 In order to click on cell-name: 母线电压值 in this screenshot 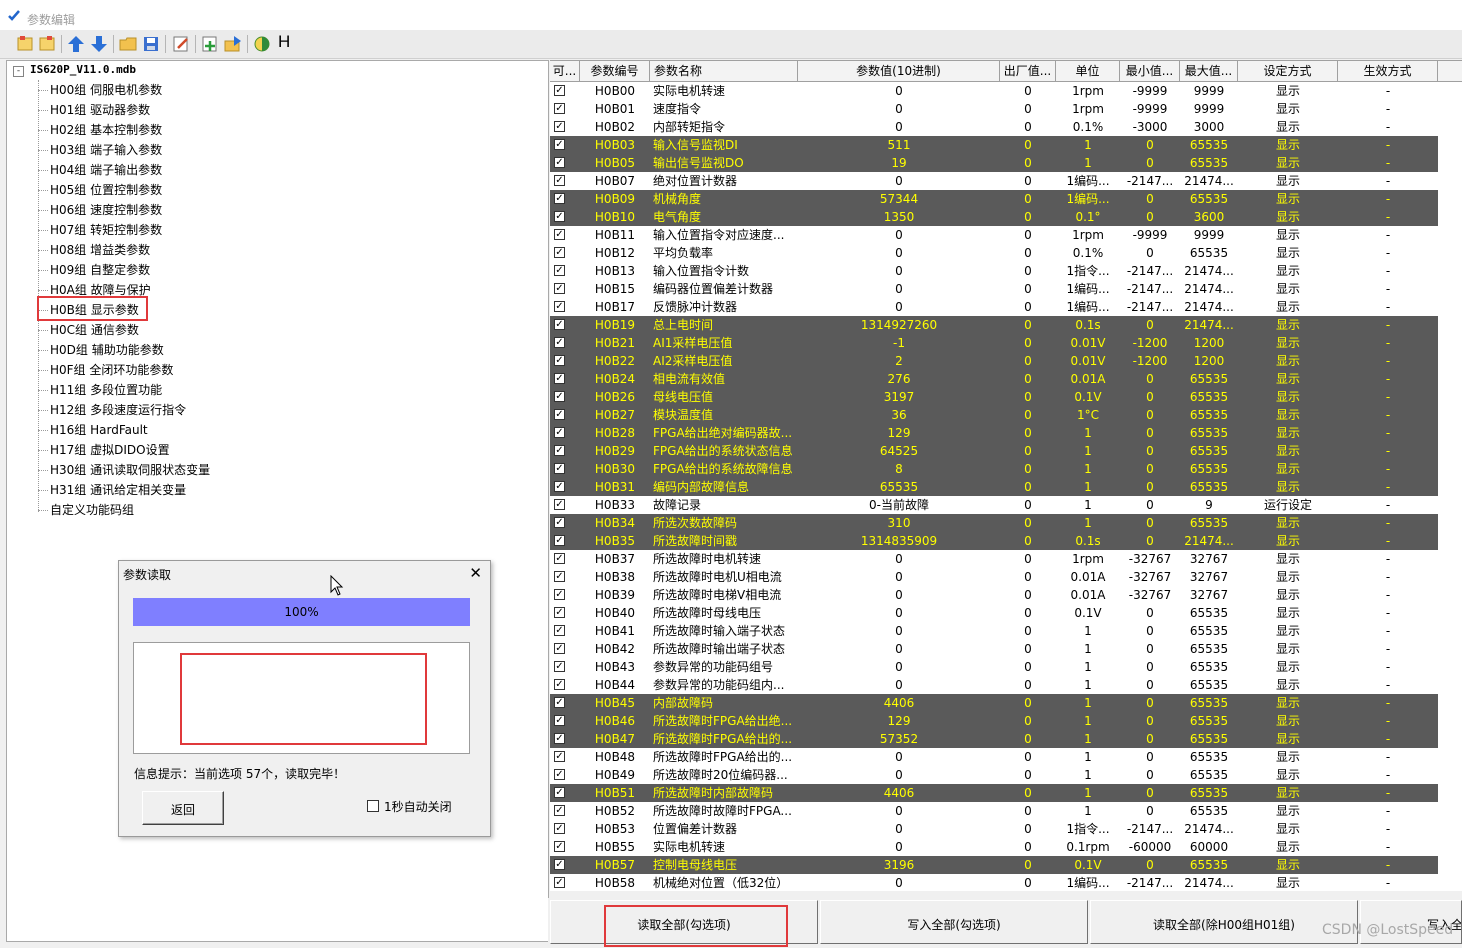, I will do `click(724, 397)`.